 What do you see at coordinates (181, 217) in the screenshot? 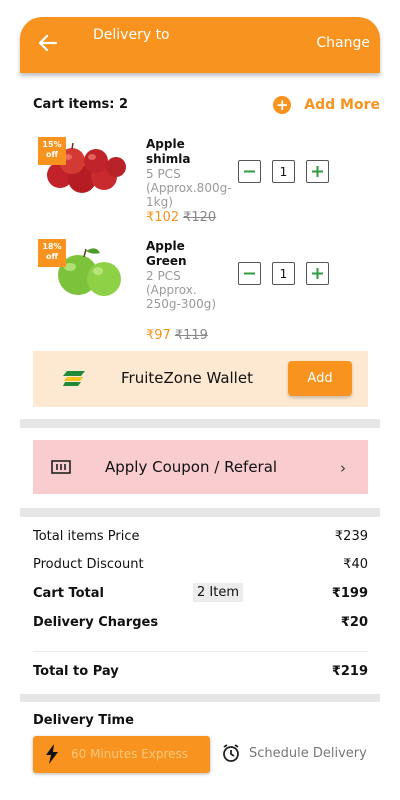
I see `item-price: ₹102 ₹120` at bounding box center [181, 217].